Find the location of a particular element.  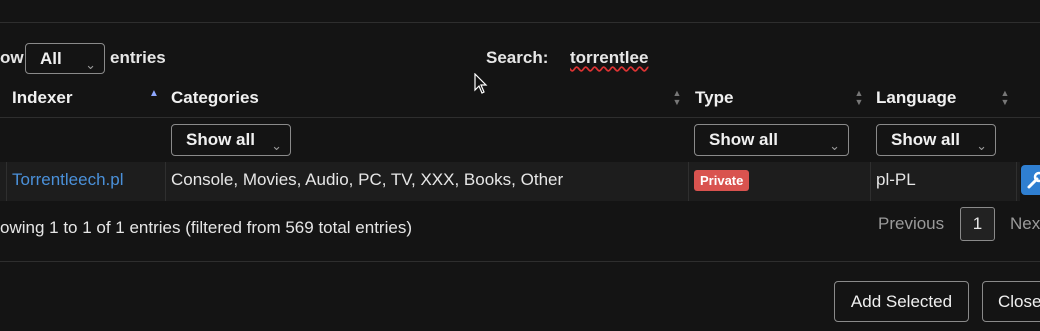

length-menu-suffix: entries is located at coordinates (138, 57).